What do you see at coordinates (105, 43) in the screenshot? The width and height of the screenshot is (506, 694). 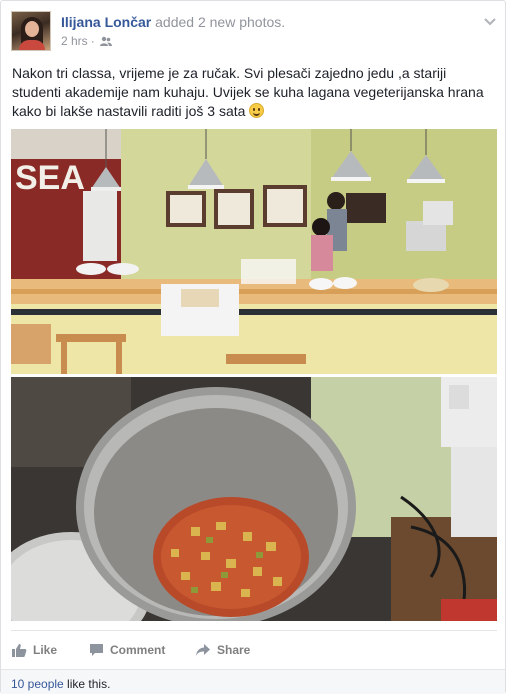 I see `friends-icon` at bounding box center [105, 43].